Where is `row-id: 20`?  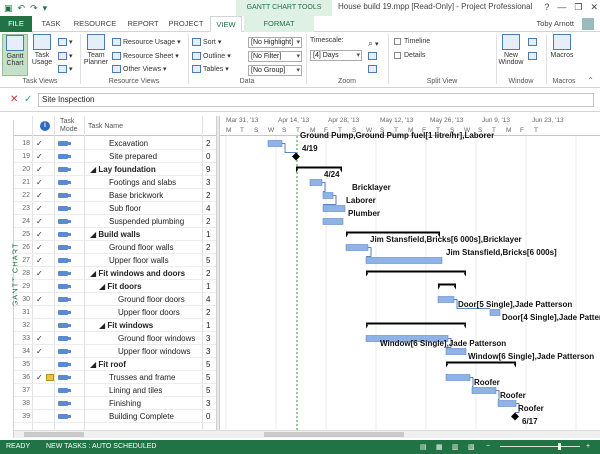 row-id: 20 is located at coordinates (23, 169).